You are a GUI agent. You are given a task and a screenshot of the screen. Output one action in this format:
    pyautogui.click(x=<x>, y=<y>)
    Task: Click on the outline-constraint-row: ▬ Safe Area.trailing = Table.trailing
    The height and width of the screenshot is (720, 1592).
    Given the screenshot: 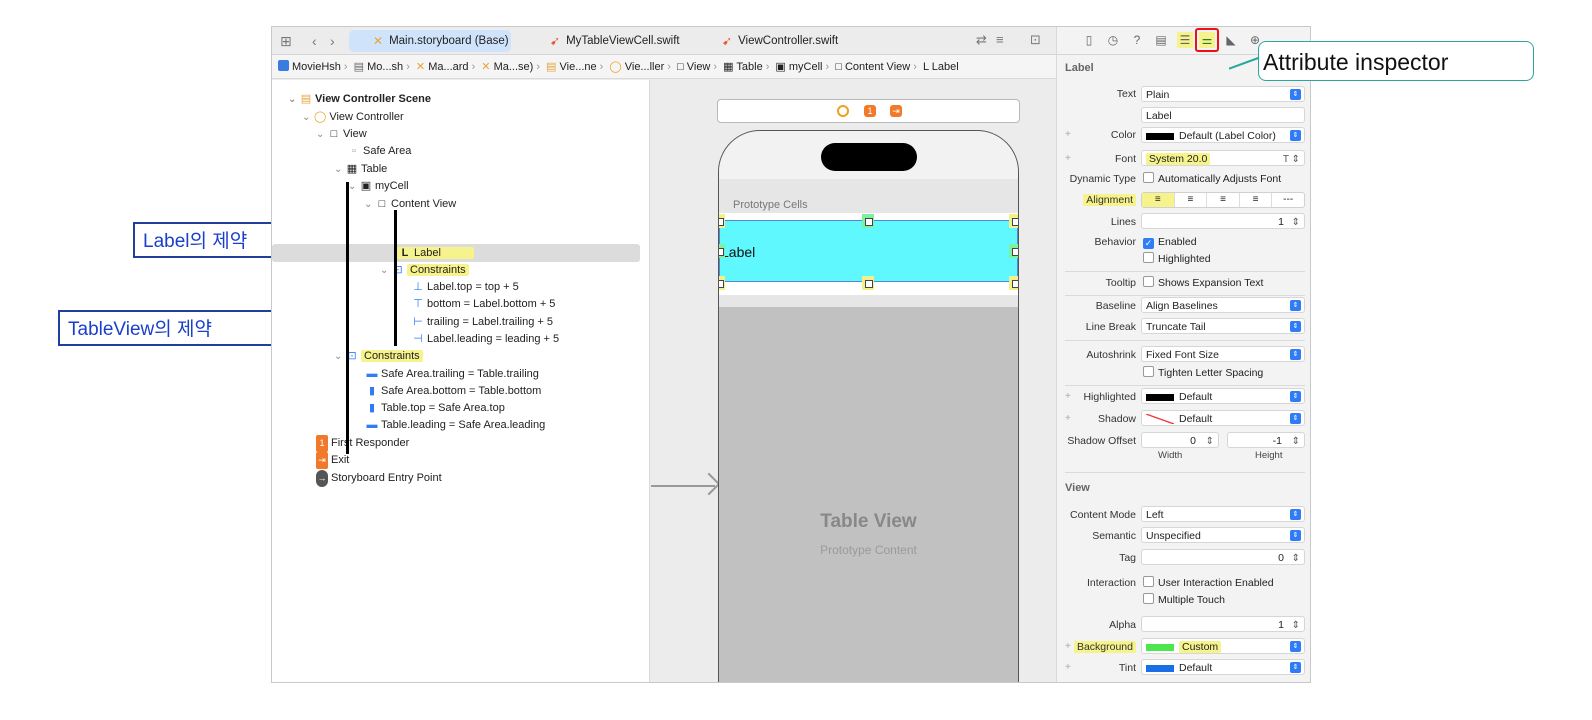 What is the action you would take?
    pyautogui.click(x=452, y=374)
    